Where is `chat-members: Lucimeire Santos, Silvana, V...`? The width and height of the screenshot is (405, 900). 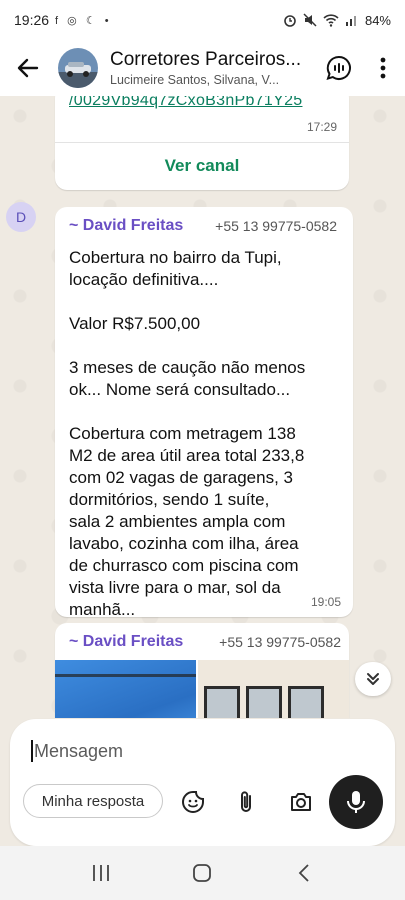
chat-members: Lucimeire Santos, Silvana, V... is located at coordinates (195, 80).